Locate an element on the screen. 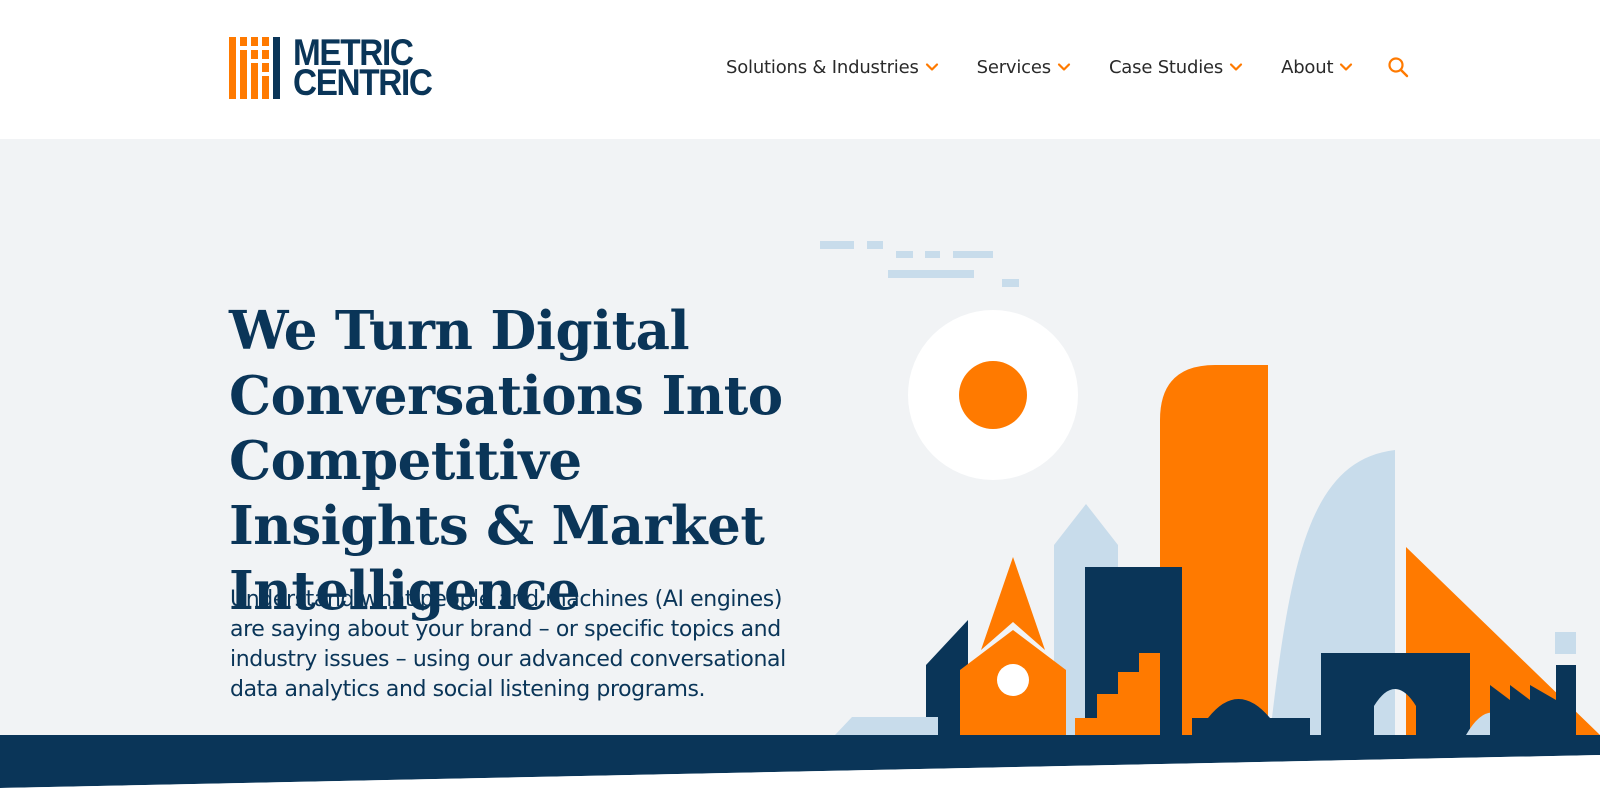  logo-wordmark: METRIC CENTRIC is located at coordinates (363, 68).